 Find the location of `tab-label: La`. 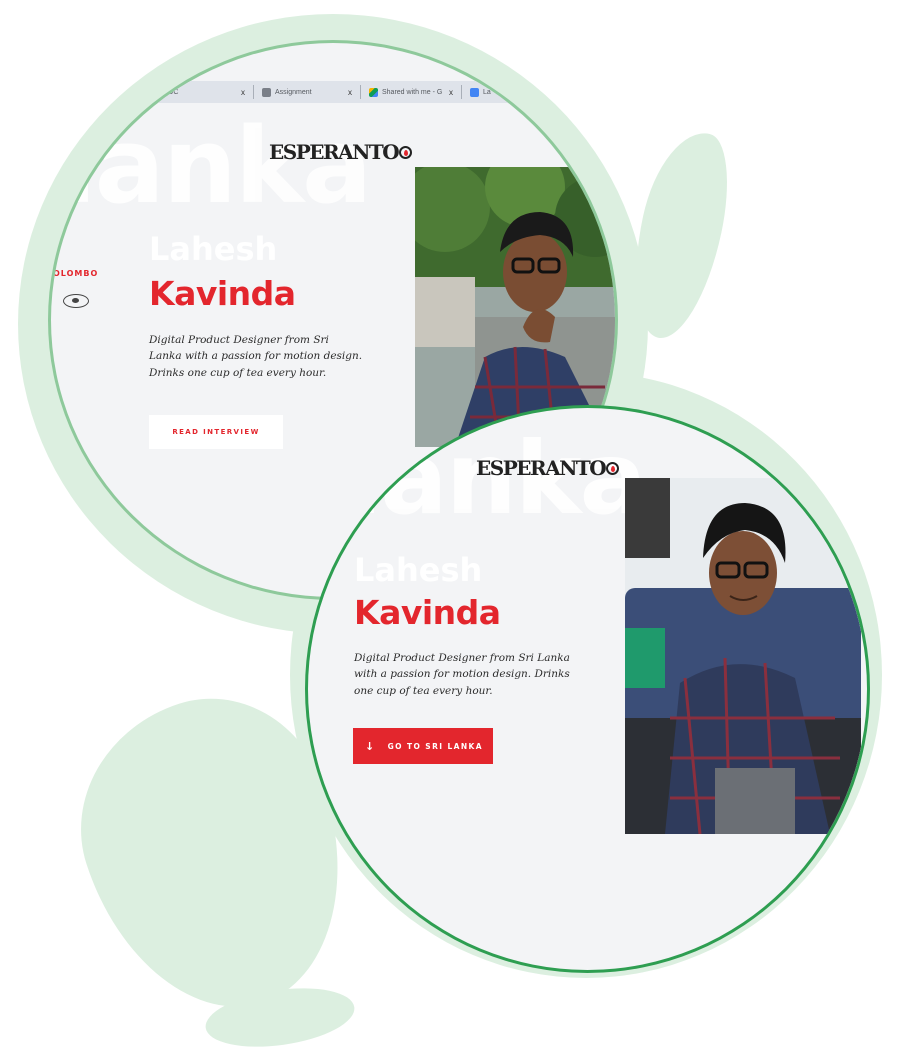

tab-label: La is located at coordinates (487, 92).